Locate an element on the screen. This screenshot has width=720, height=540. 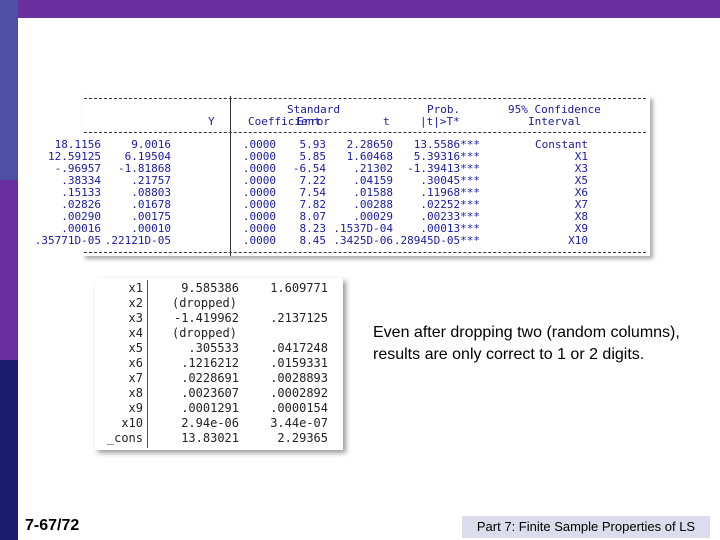
table-row: x7 .0228691 .0028893 is located at coordinates (219, 378).